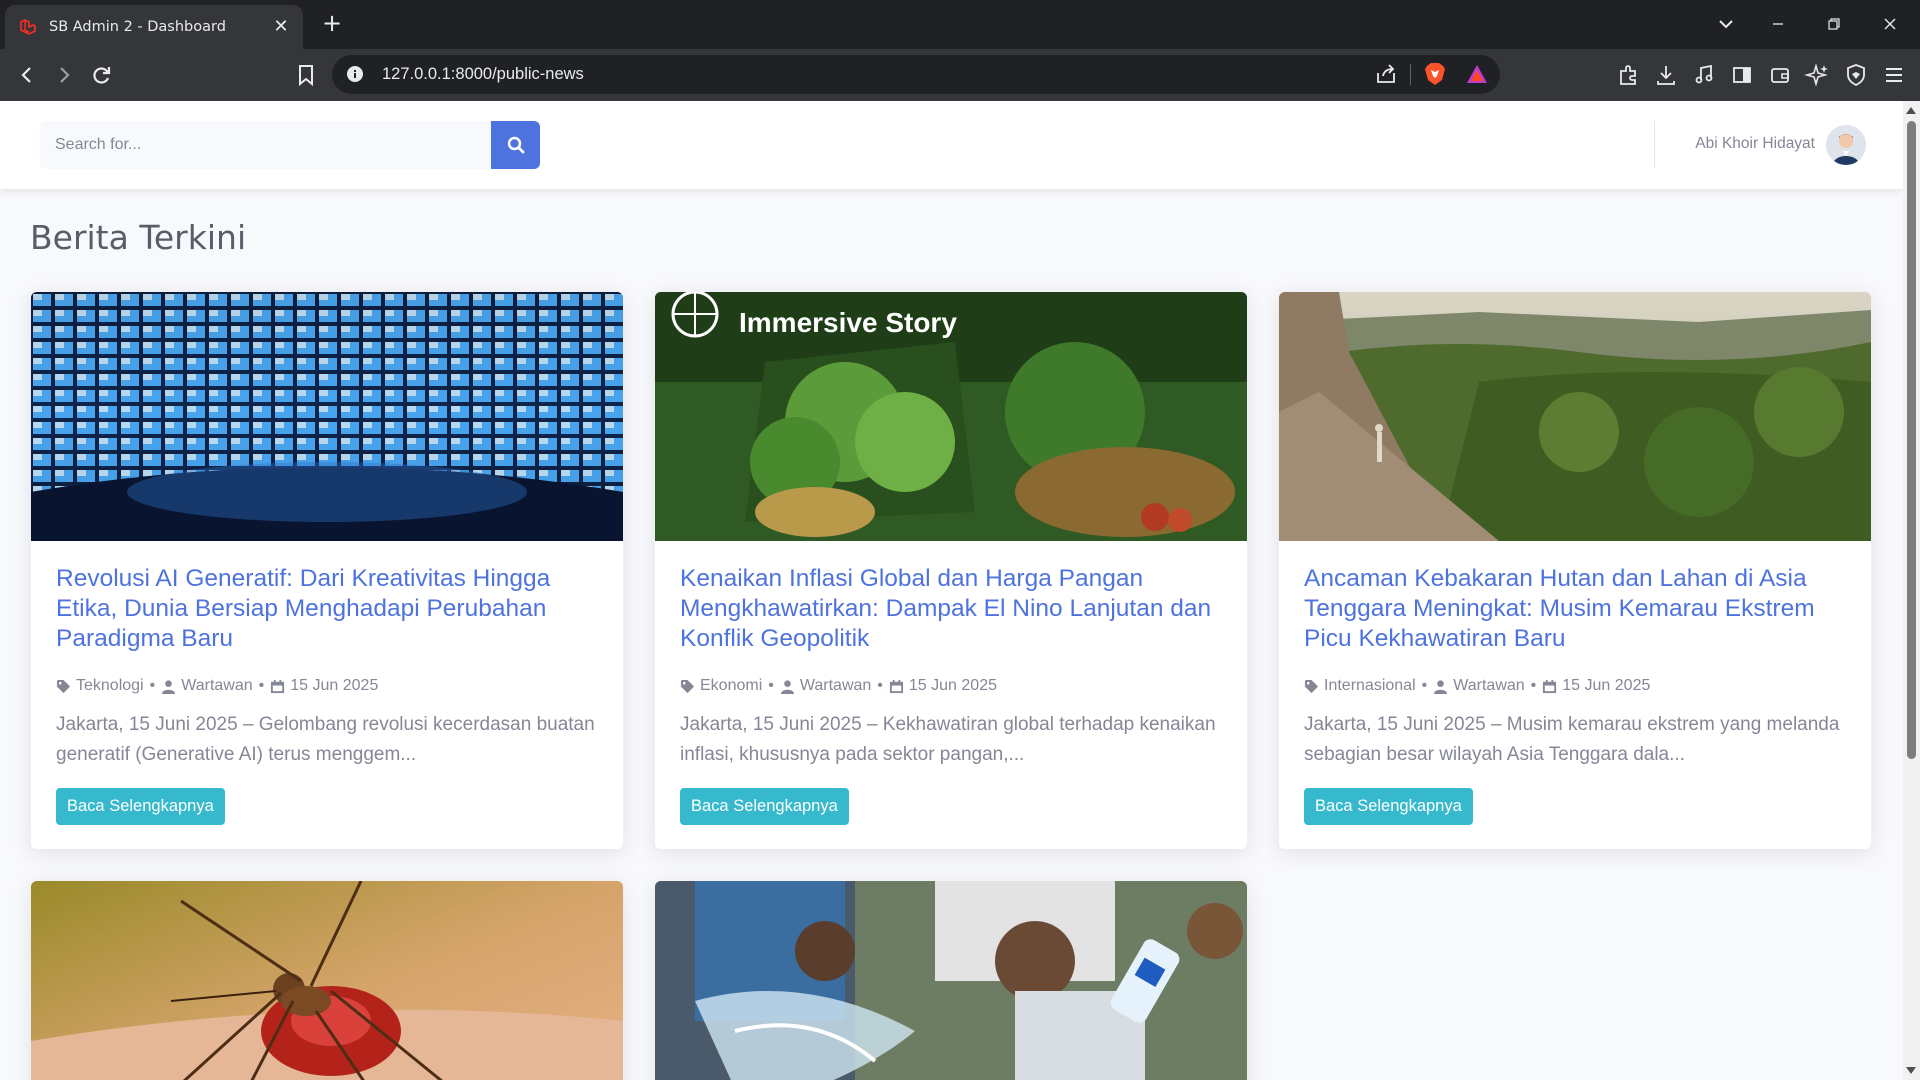  What do you see at coordinates (28, 27) in the screenshot?
I see `laravel-icon` at bounding box center [28, 27].